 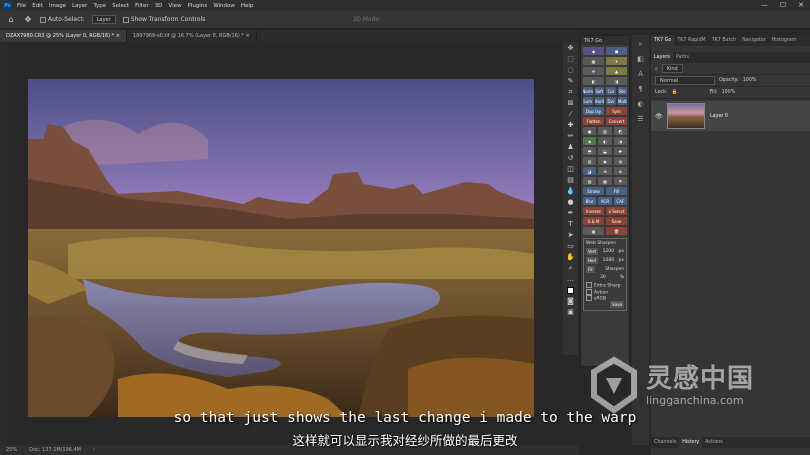 I want to click on tk7-icon-button: ◼, so click(x=616, y=51).